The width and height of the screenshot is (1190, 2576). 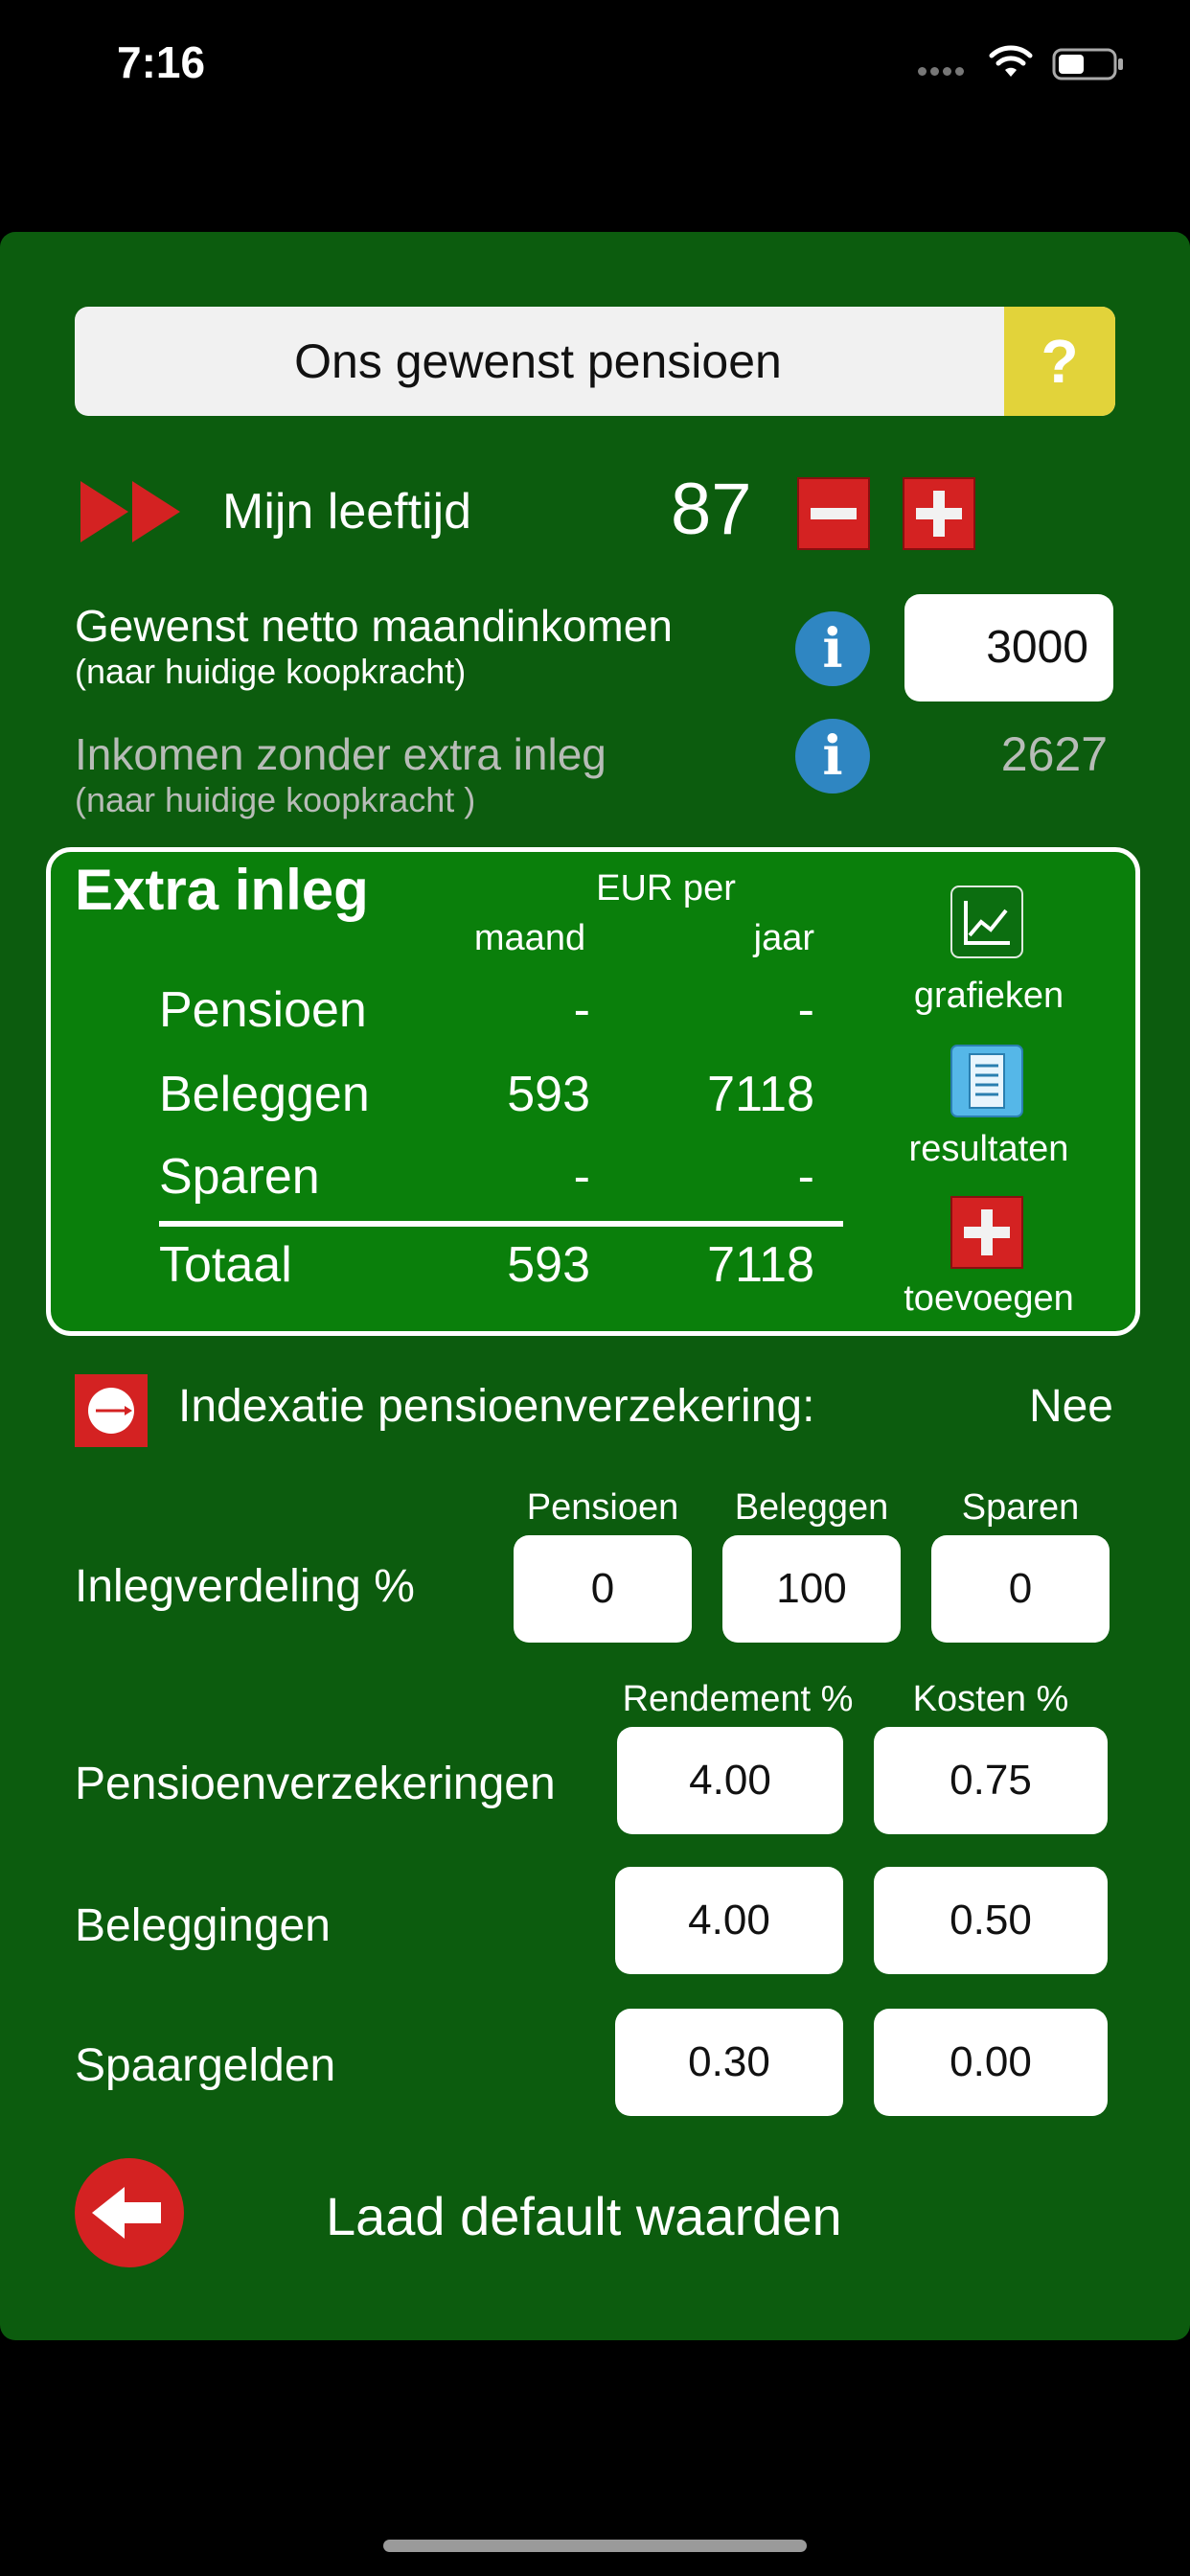 What do you see at coordinates (783, 938) in the screenshot?
I see `column-year-header: jaar` at bounding box center [783, 938].